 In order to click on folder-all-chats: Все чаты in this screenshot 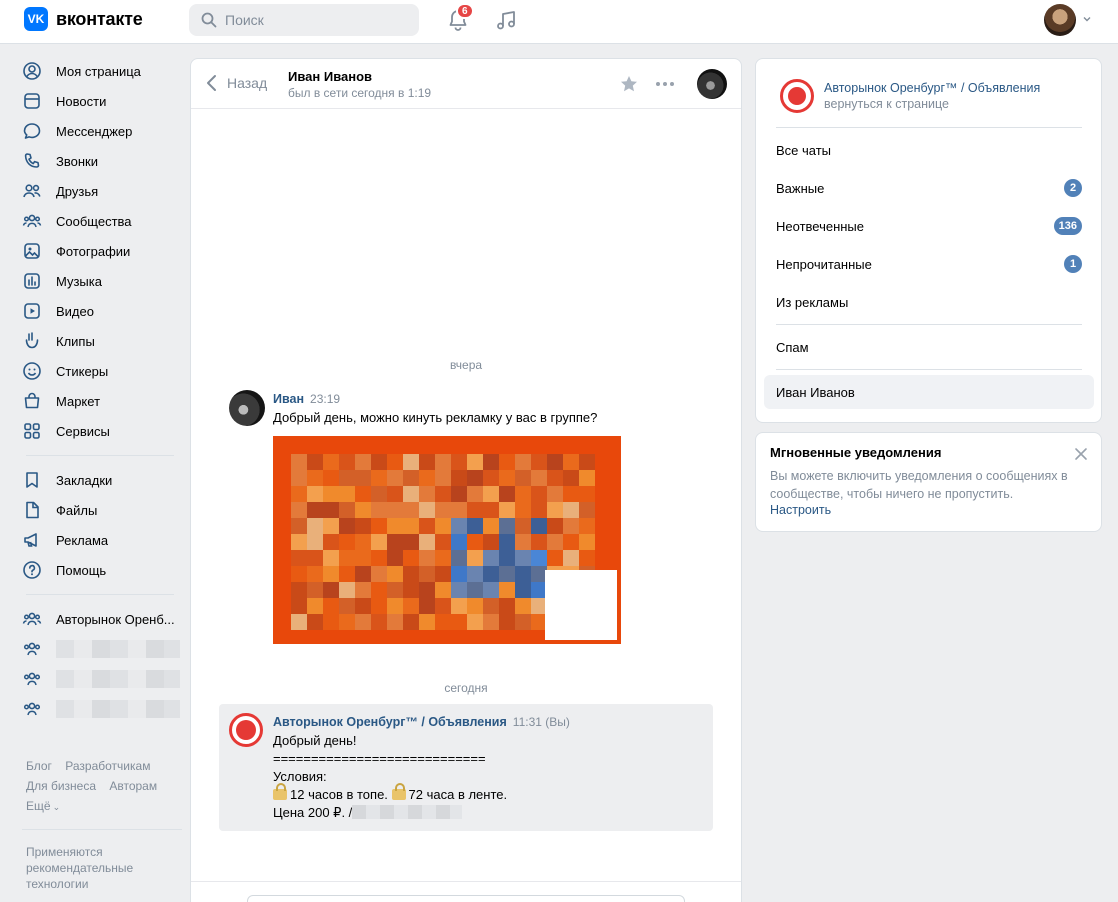, I will do `click(929, 150)`.